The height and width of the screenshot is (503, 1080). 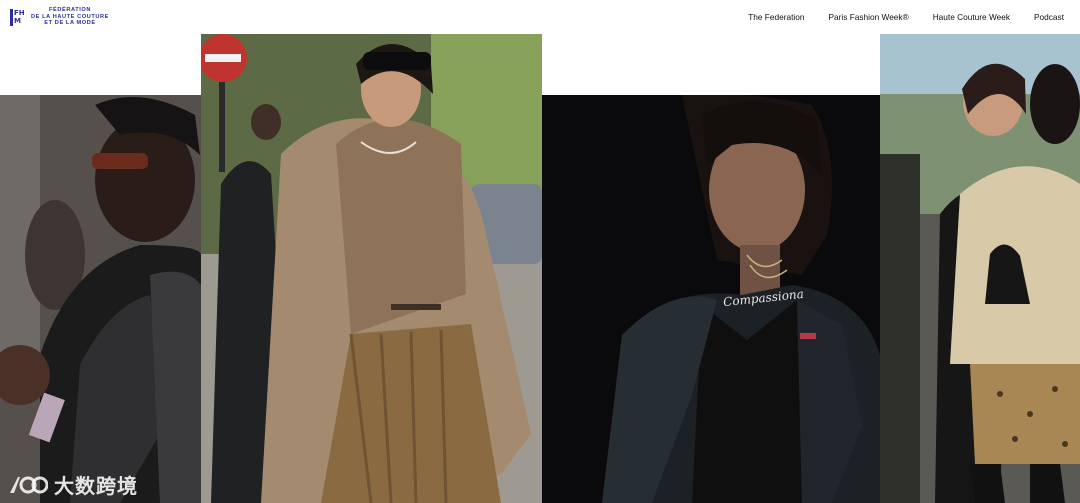 I want to click on watermark: 大数跨境, so click(x=73, y=484).